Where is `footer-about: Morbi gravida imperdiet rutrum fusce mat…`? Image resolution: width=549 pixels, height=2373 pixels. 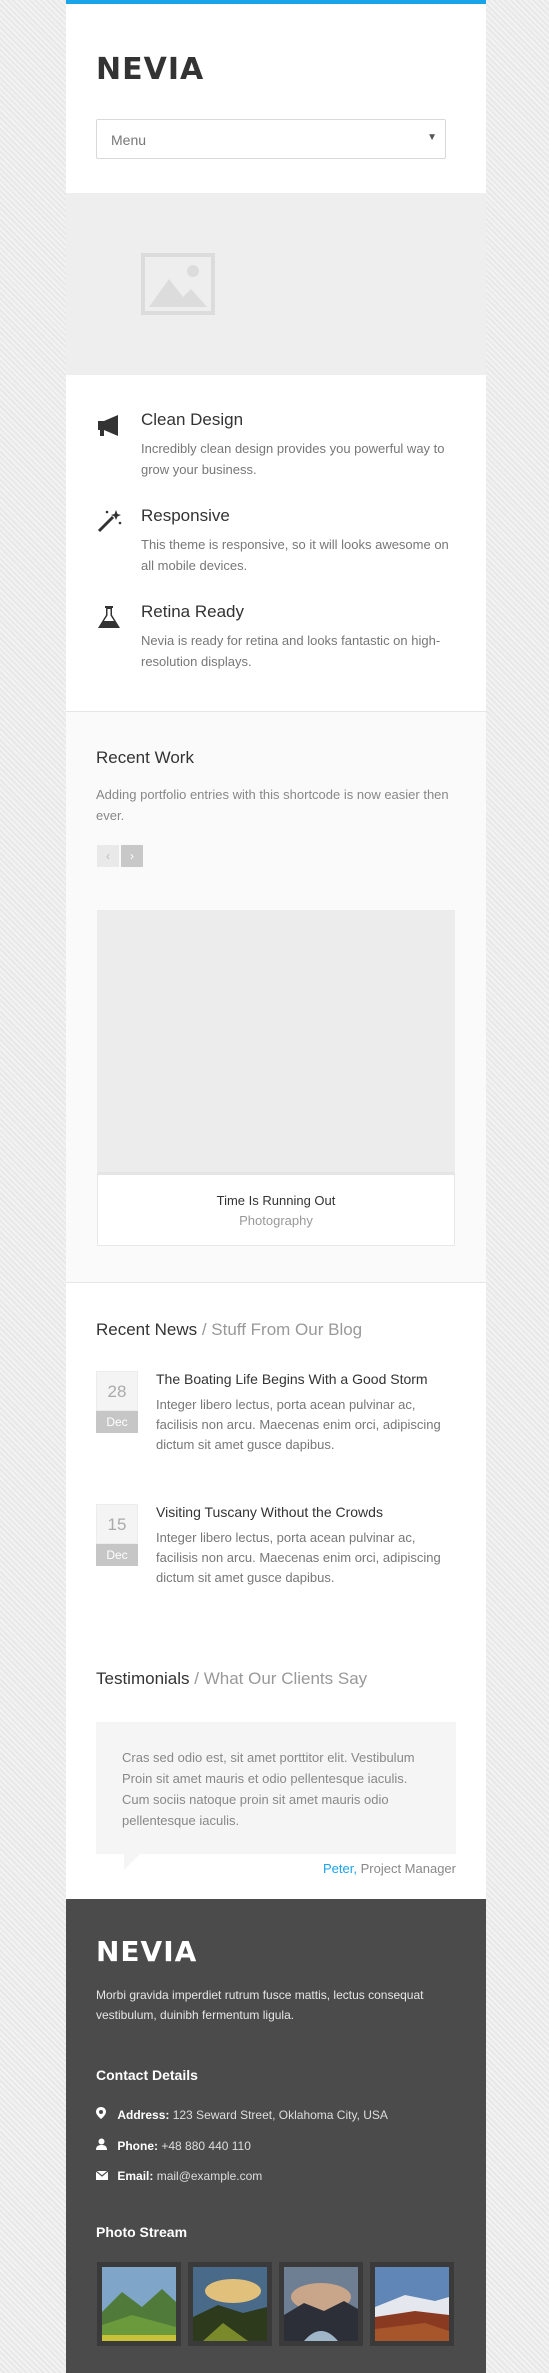 footer-about: Morbi gravida imperdiet rutrum fusce mat… is located at coordinates (260, 2005).